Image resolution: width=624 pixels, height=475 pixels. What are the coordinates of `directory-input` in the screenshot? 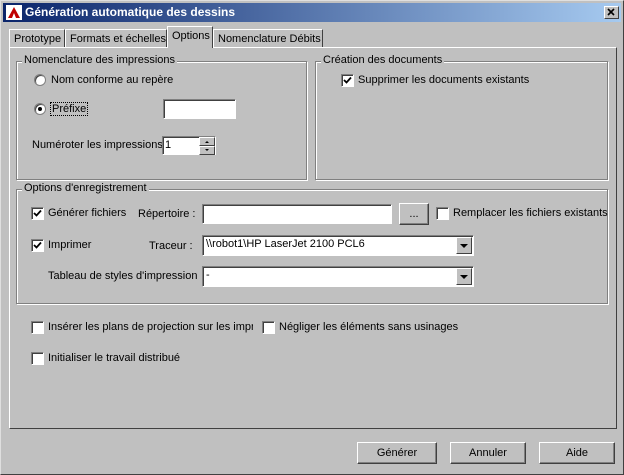 It's located at (297, 214).